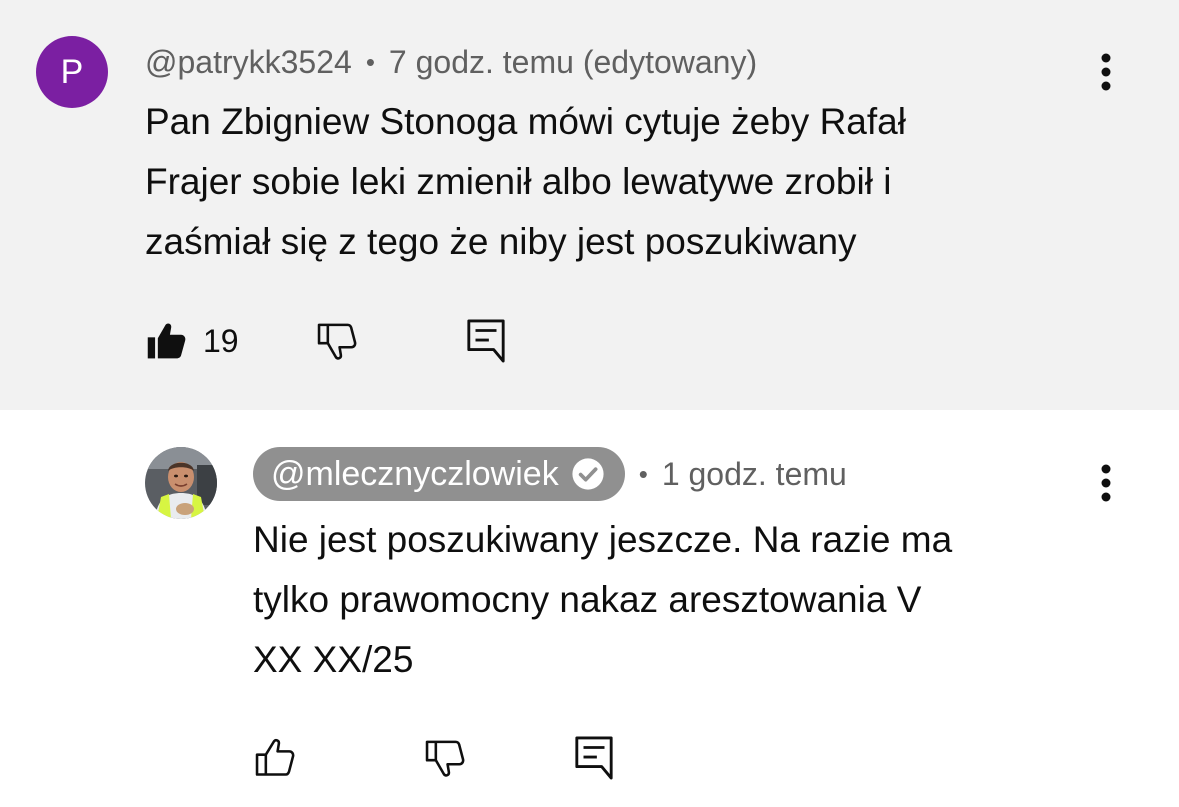 Image resolution: width=1179 pixels, height=807 pixels. I want to click on thumbs-up-outline-icon, so click(275, 757).